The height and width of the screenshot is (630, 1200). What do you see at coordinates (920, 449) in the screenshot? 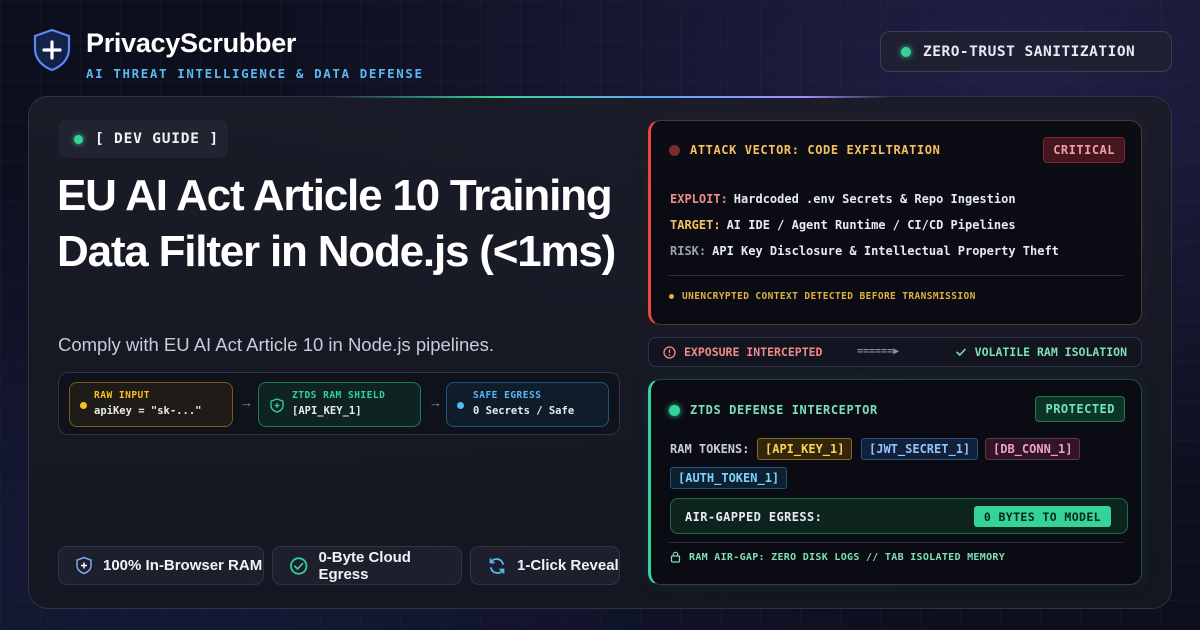
I see `token-jwt-secret: [JWT_SECRET_1]` at bounding box center [920, 449].